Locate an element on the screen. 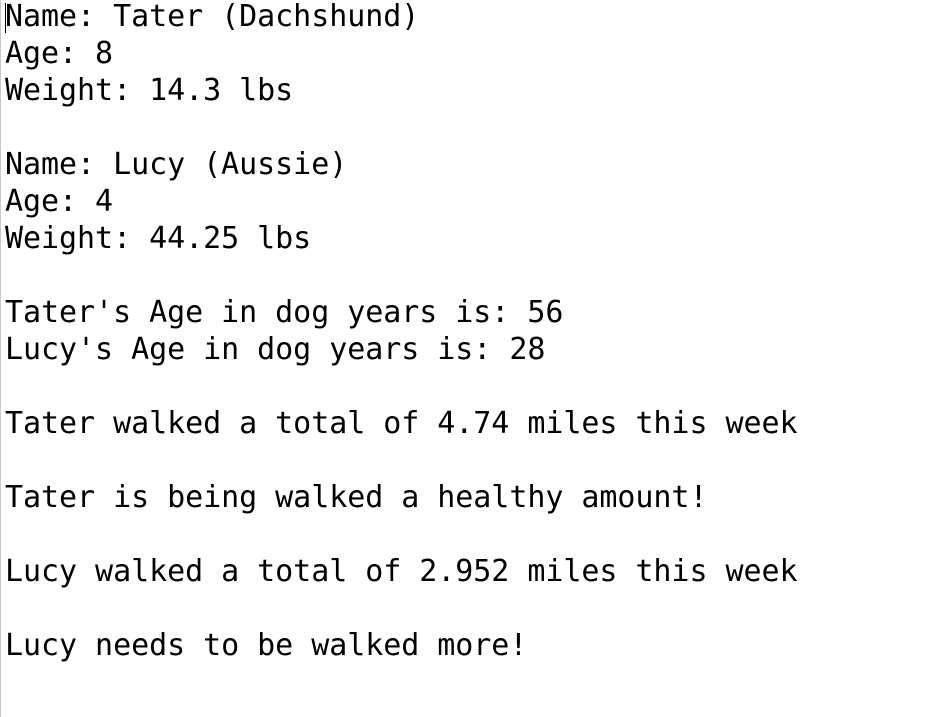 Image resolution: width=942 pixels, height=717 pixels. output-line-lucy-name: Name: Lucy (Aussie) is located at coordinates (176, 164).